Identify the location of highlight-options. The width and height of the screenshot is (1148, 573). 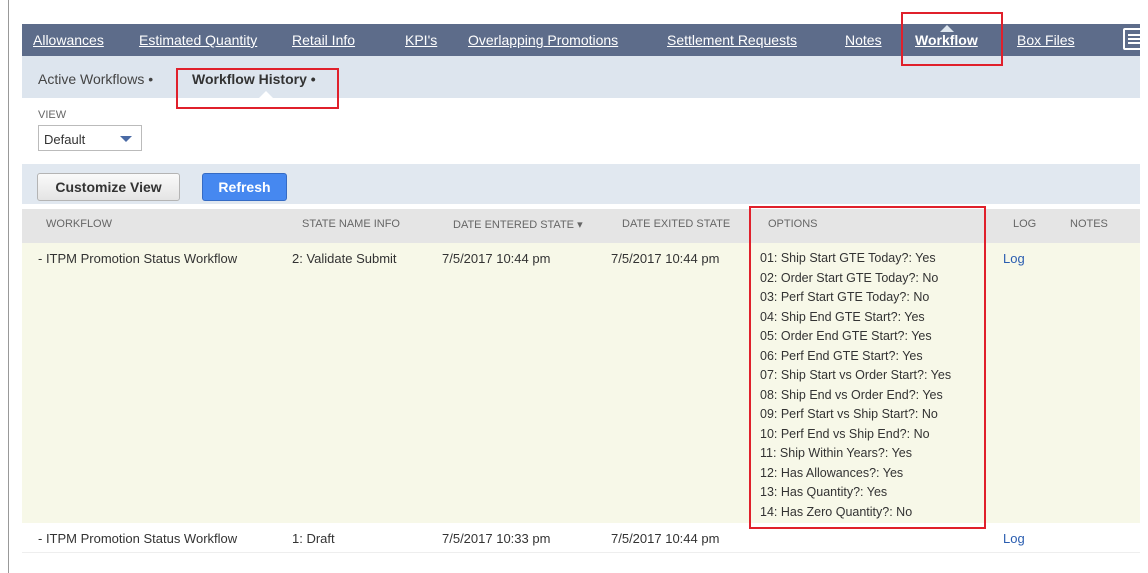
(867, 367).